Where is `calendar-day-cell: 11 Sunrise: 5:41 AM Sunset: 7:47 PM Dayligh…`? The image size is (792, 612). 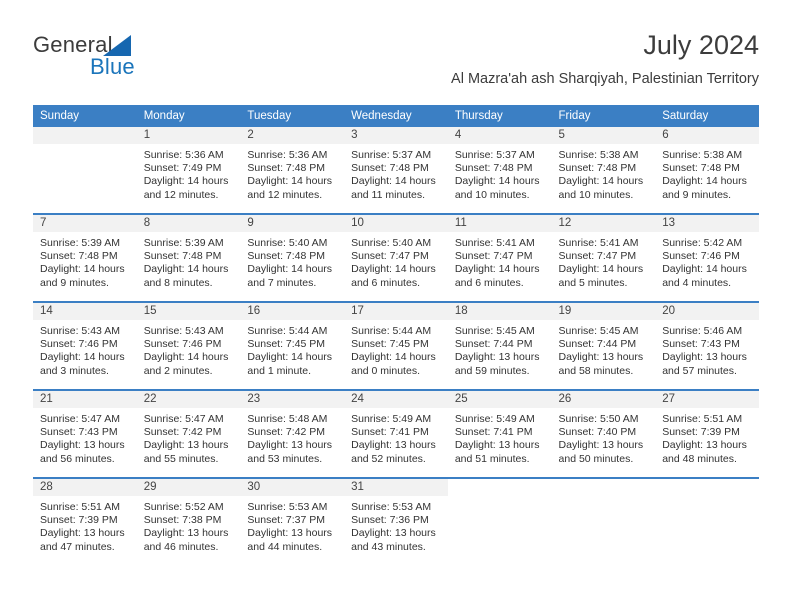 calendar-day-cell: 11 Sunrise: 5:41 AM Sunset: 7:47 PM Dayligh… is located at coordinates (499, 258).